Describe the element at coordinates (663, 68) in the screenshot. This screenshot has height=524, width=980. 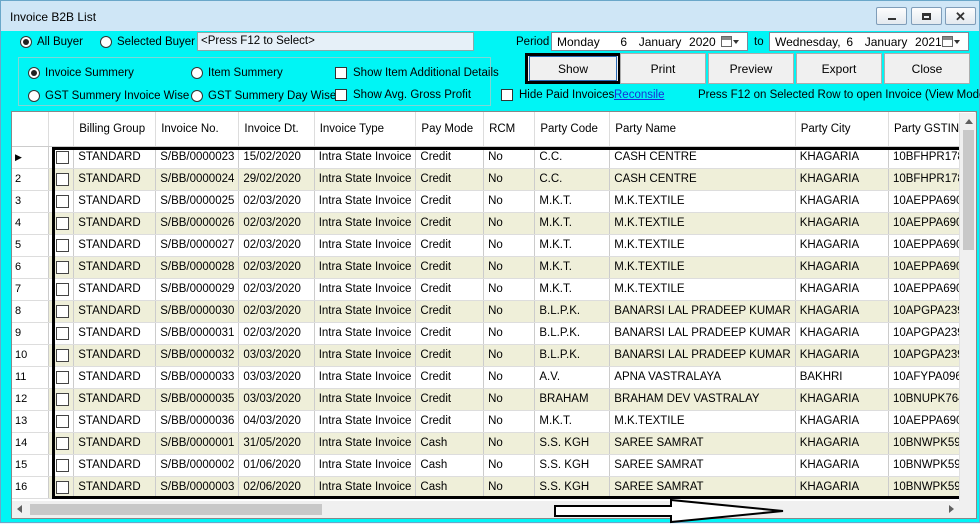
I see `print-button: Print` at that location.